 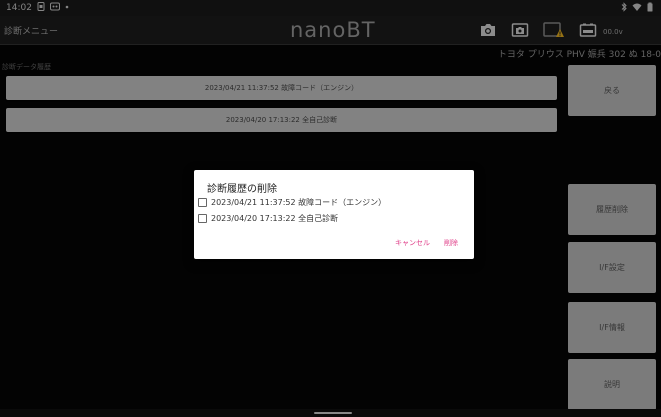 What do you see at coordinates (333, 413) in the screenshot?
I see `home-indicator` at bounding box center [333, 413].